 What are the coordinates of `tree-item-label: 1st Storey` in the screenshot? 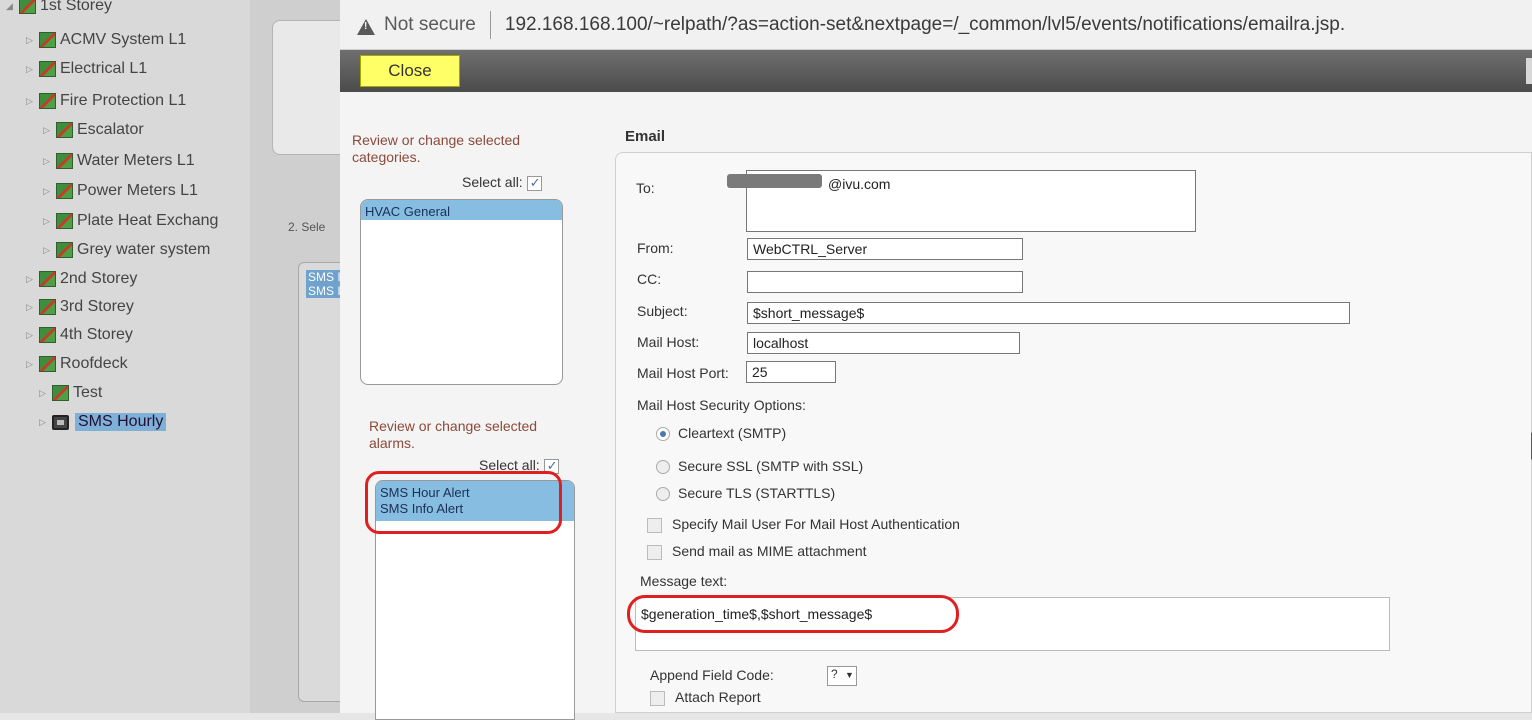 It's located at (76, 7).